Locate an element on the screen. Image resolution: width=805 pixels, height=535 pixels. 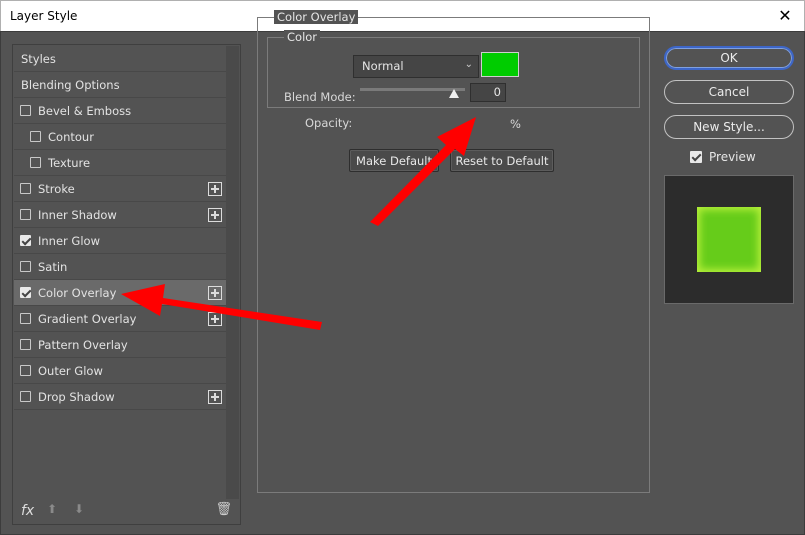
color-overlay-legend: Color Overlay is located at coordinates (316, 17).